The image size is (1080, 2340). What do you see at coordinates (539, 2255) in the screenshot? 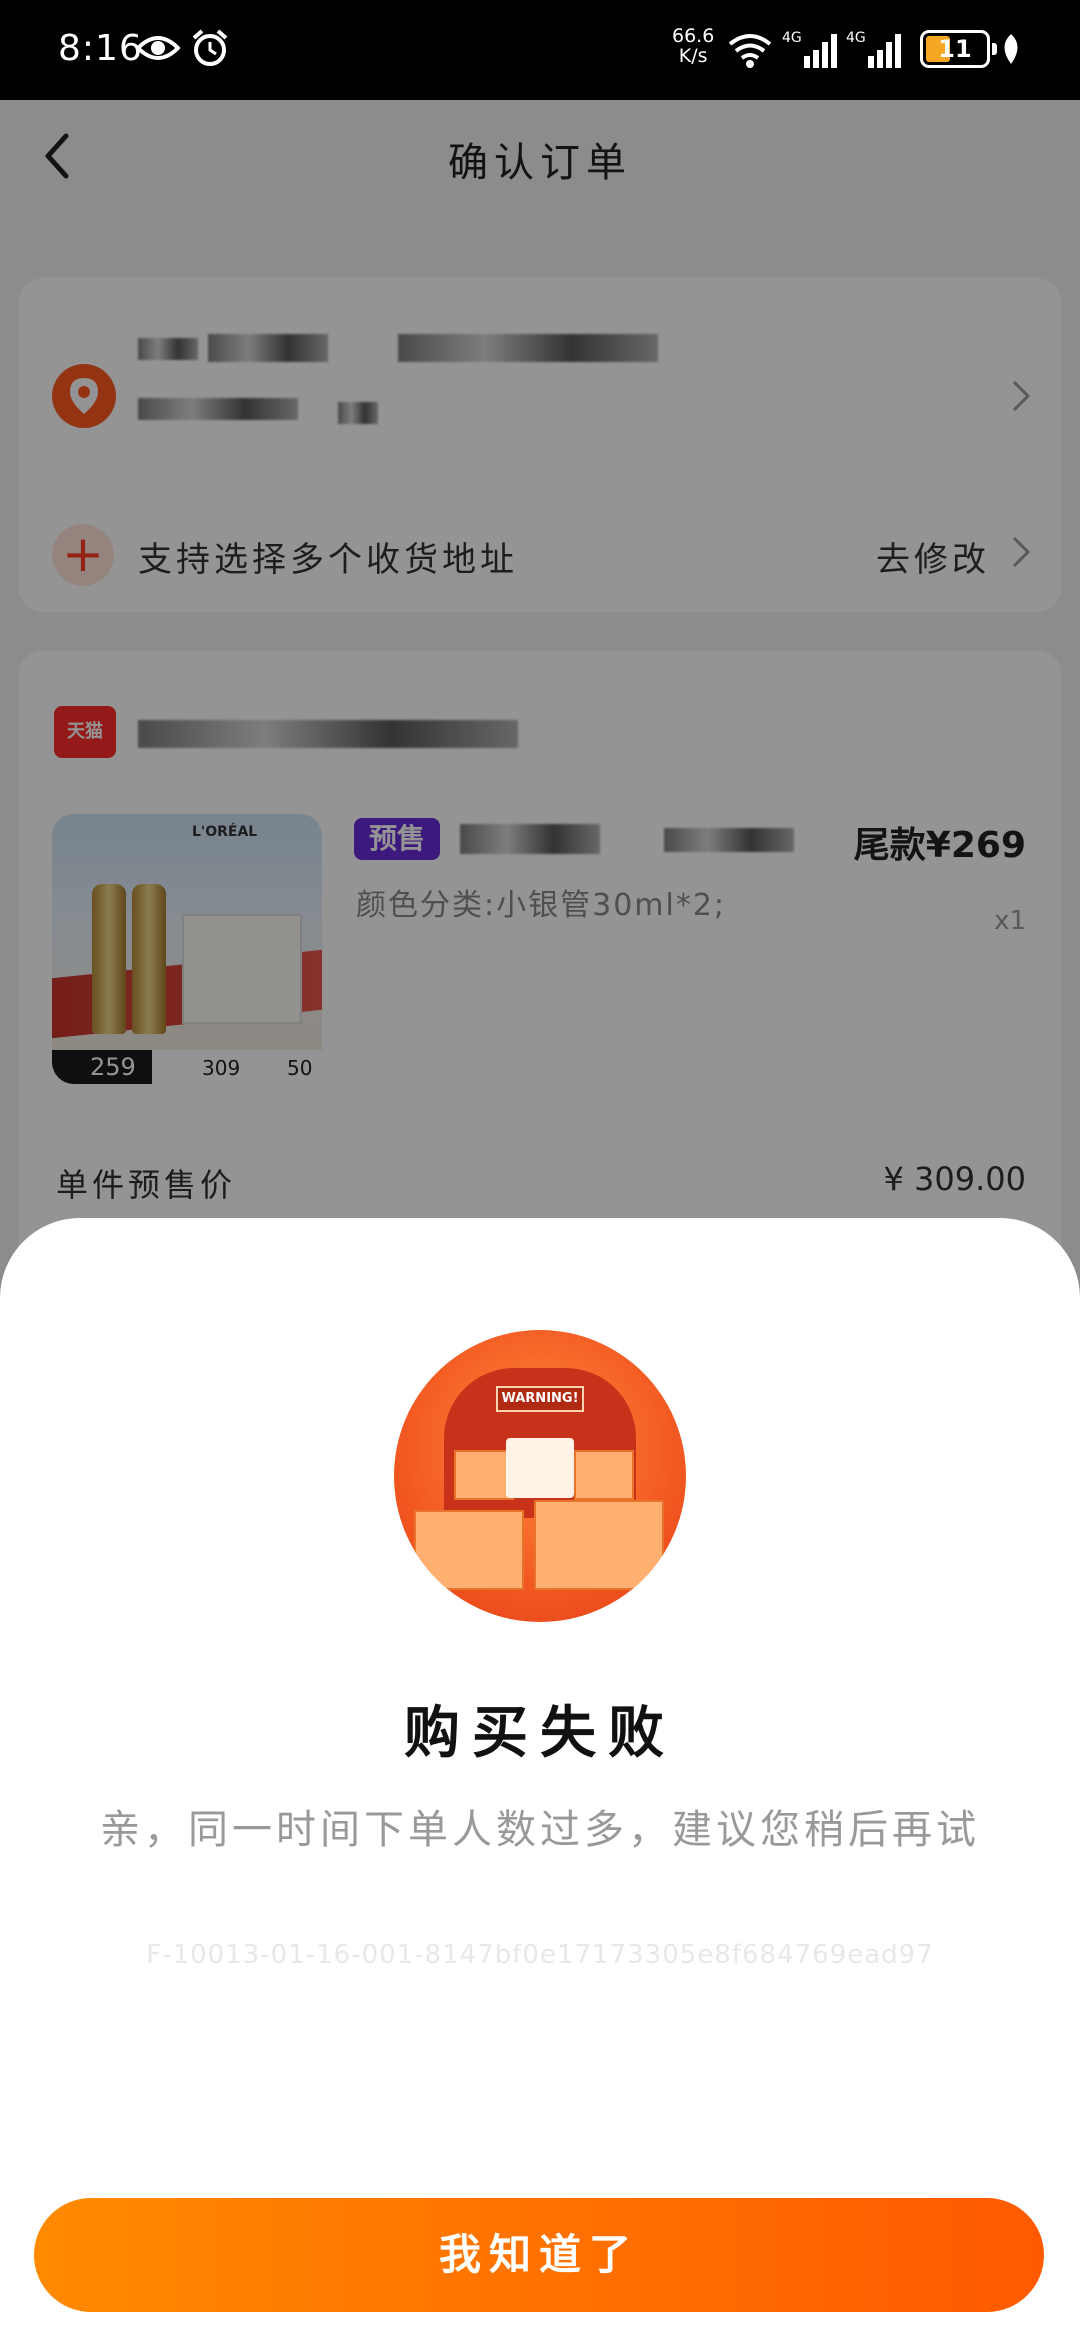
I see `confirm-button: 我知道了` at bounding box center [539, 2255].